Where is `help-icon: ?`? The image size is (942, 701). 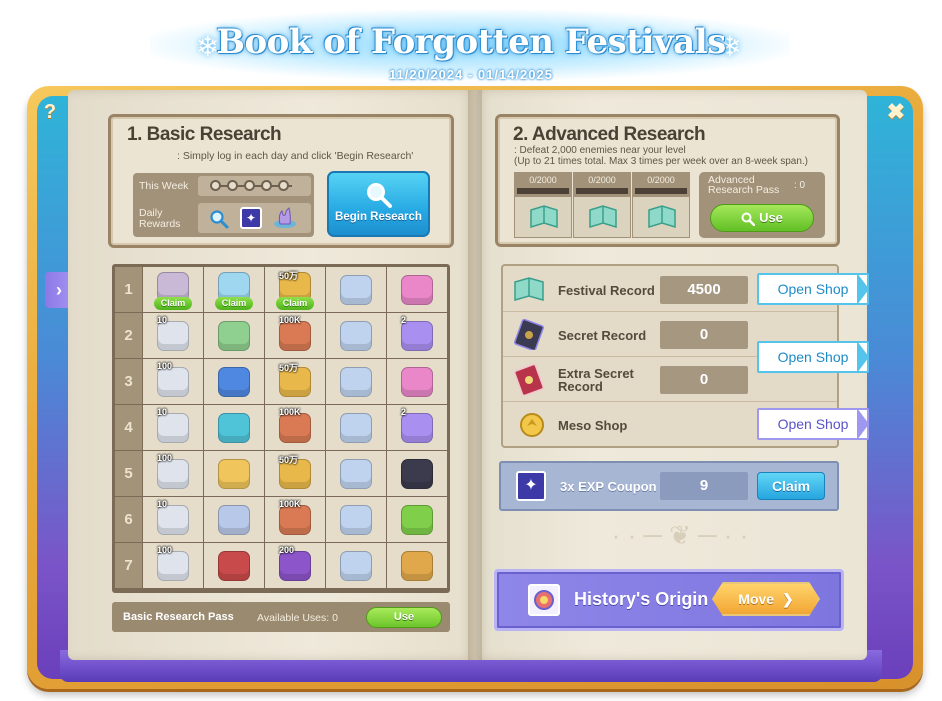
help-icon: ? is located at coordinates (50, 112).